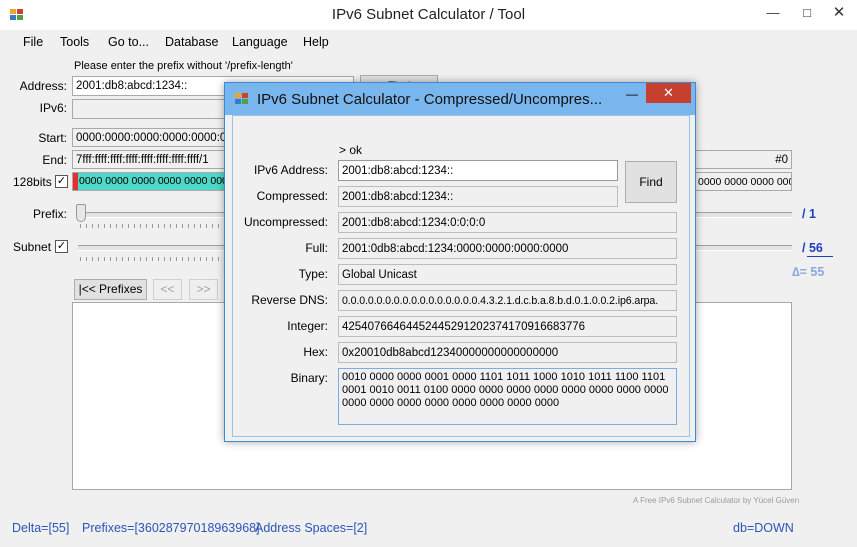 The image size is (857, 547). Describe the element at coordinates (478, 170) in the screenshot. I see `ipv6-address-input: 2001:db8:abcd:1234::` at that location.